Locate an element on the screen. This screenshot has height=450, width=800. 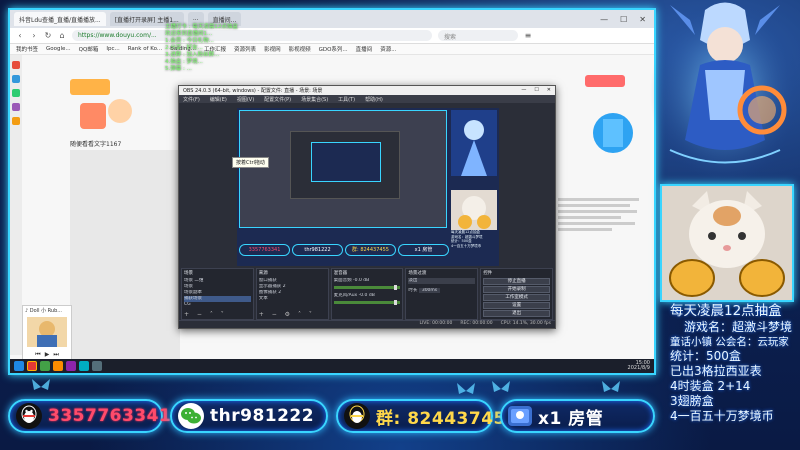
info-headline: 每天凌晨12点抽盒 is located at coordinates (726, 311).